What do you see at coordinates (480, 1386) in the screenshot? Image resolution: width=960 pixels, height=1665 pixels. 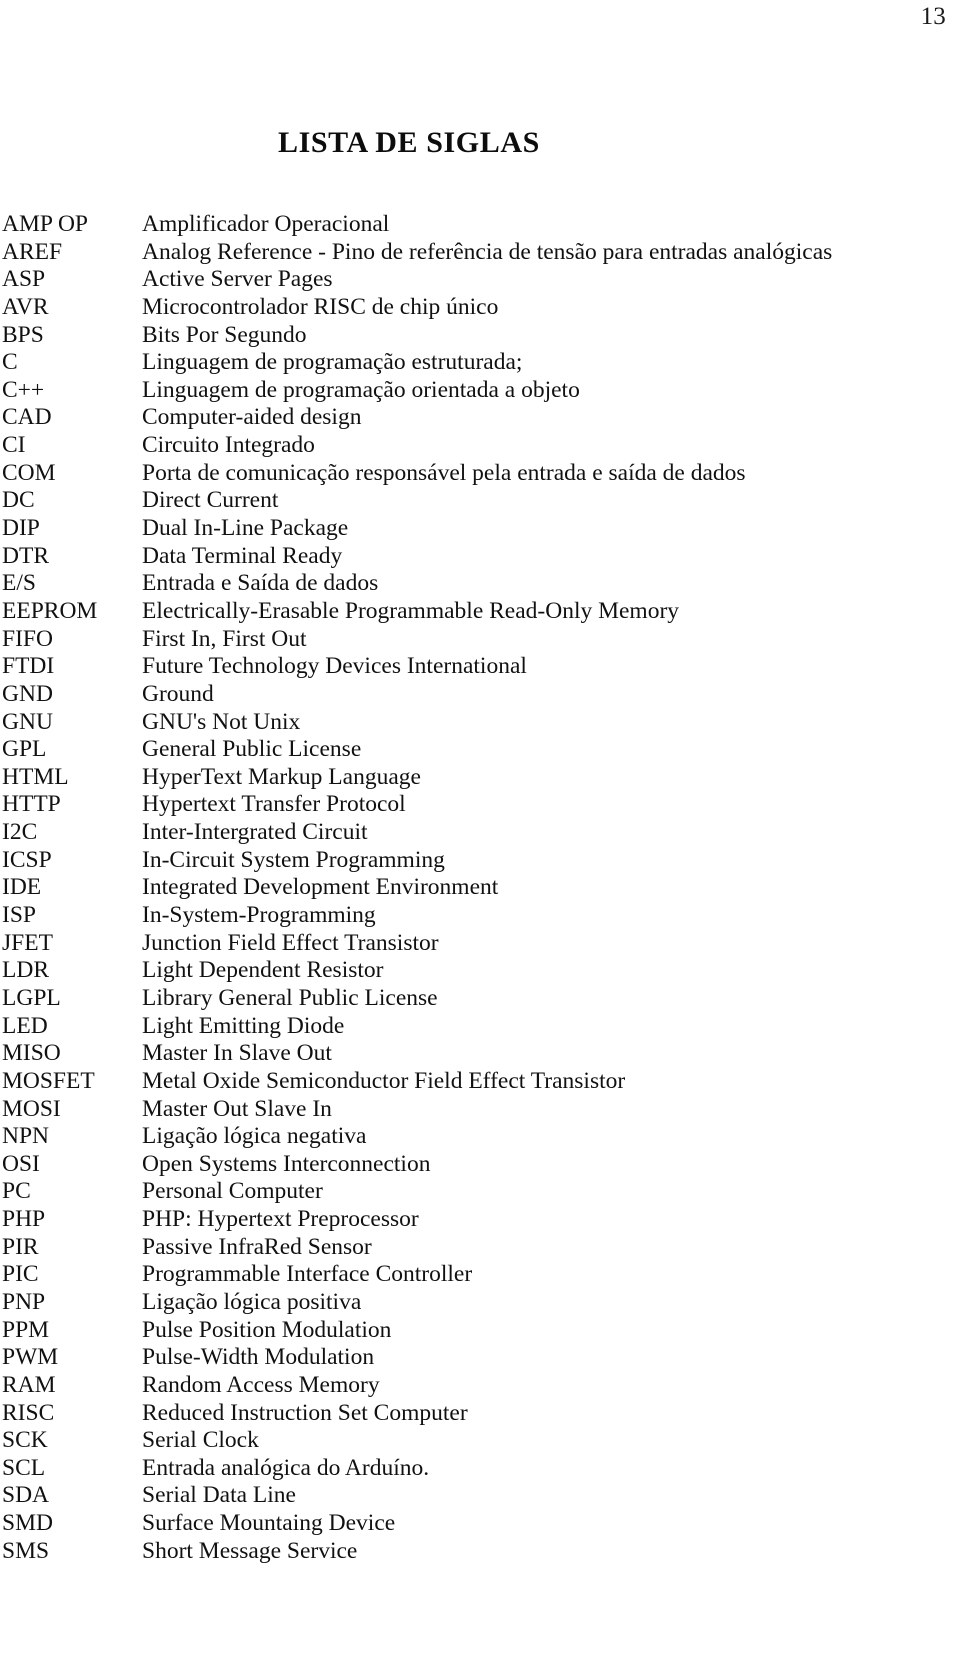 I see `acronym-row: RAM Random Access Memory` at bounding box center [480, 1386].